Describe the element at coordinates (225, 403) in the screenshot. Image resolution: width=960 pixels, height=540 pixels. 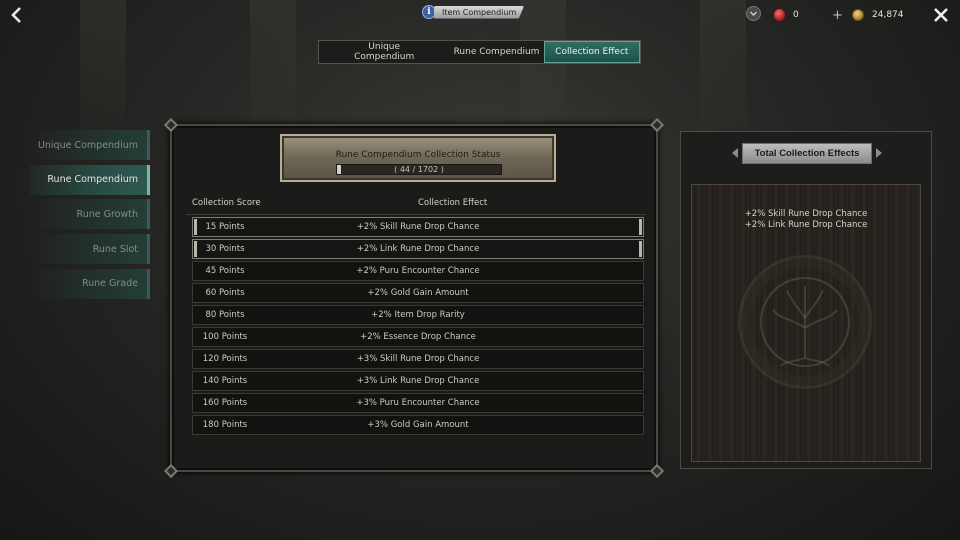
I see `collection-score: 160 Points` at that location.